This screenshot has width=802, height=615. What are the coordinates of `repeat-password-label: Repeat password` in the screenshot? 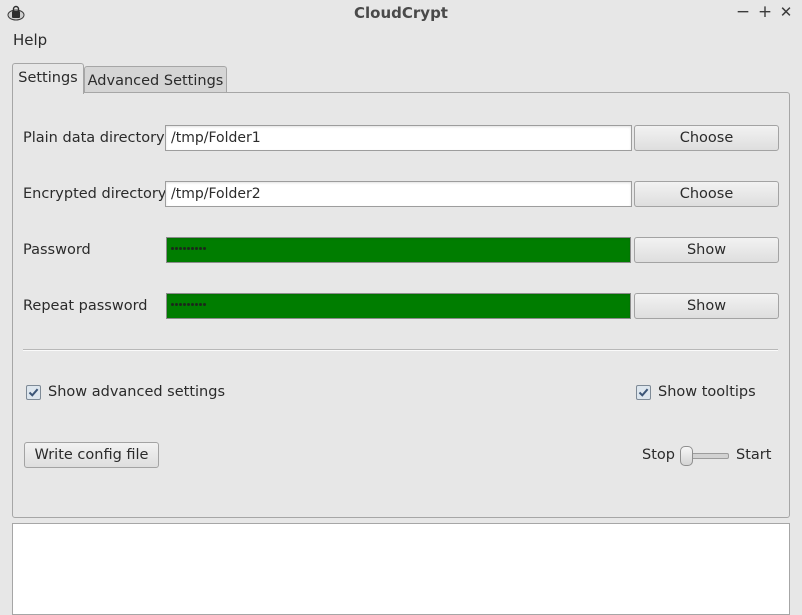 It's located at (85, 306).